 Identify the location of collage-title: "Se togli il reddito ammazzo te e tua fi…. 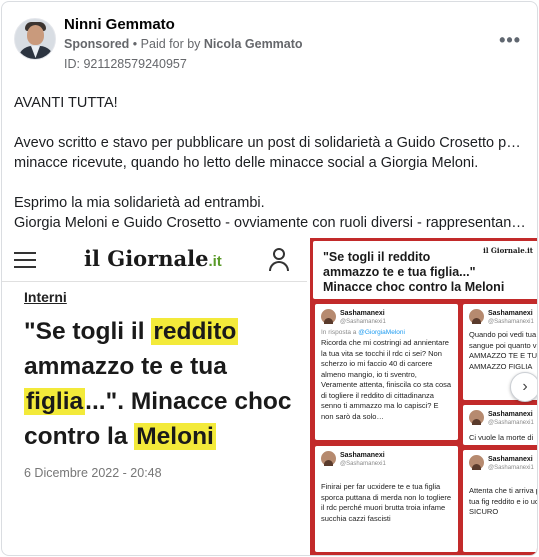
(414, 272).